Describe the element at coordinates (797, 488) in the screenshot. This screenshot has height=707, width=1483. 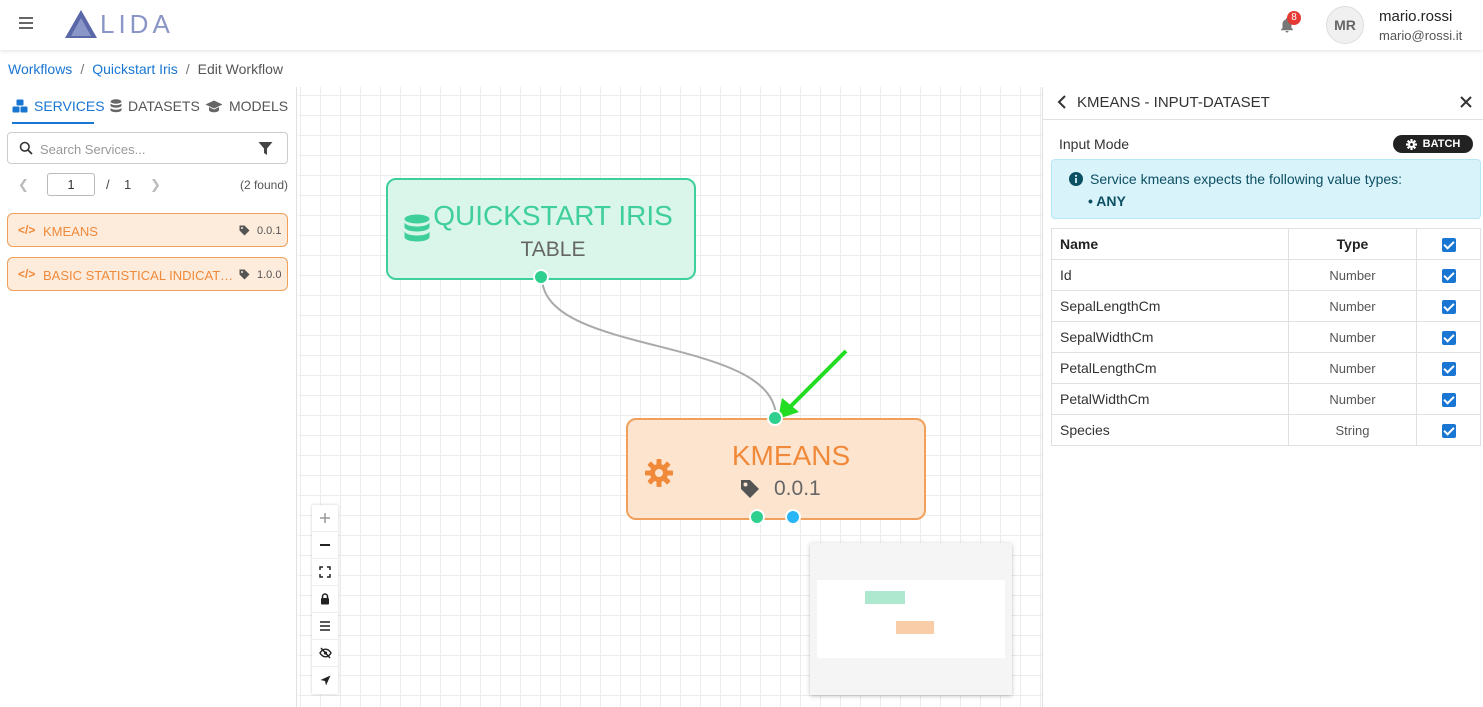
I see `service-node-version: 0.0.1` at that location.